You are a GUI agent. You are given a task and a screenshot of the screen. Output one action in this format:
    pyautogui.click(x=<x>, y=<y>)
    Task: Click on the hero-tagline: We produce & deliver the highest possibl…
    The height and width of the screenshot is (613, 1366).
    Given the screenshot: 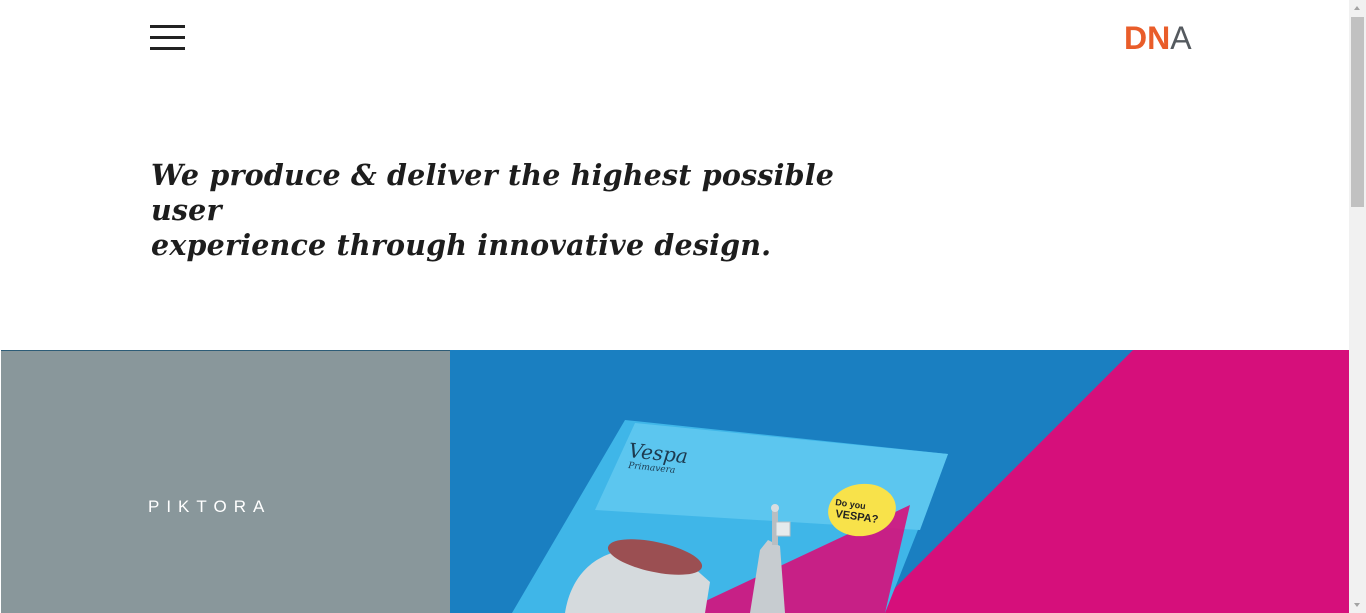 What is the action you would take?
    pyautogui.click(x=511, y=210)
    